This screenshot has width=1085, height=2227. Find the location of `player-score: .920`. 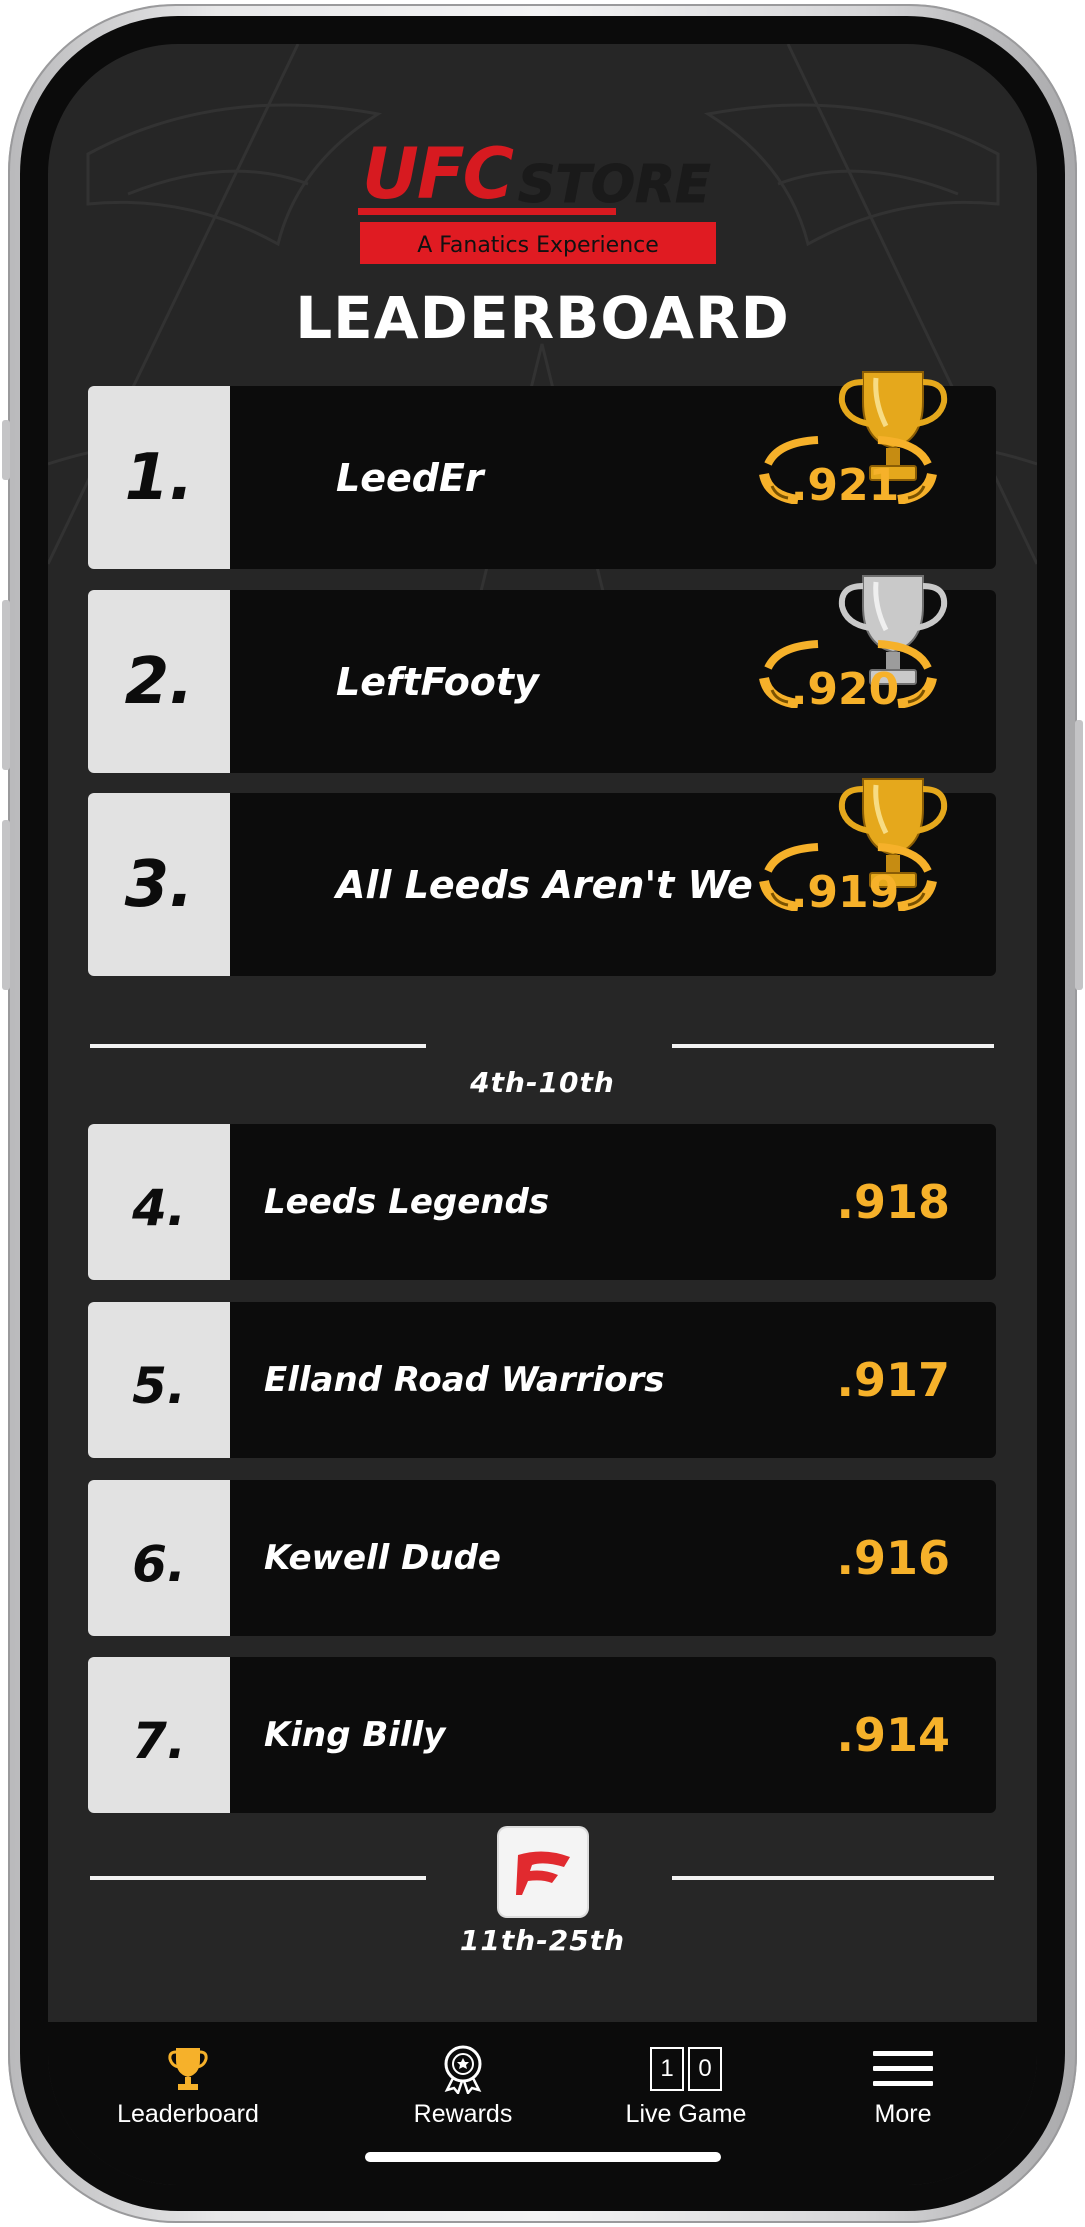

player-score: .920 is located at coordinates (845, 689).